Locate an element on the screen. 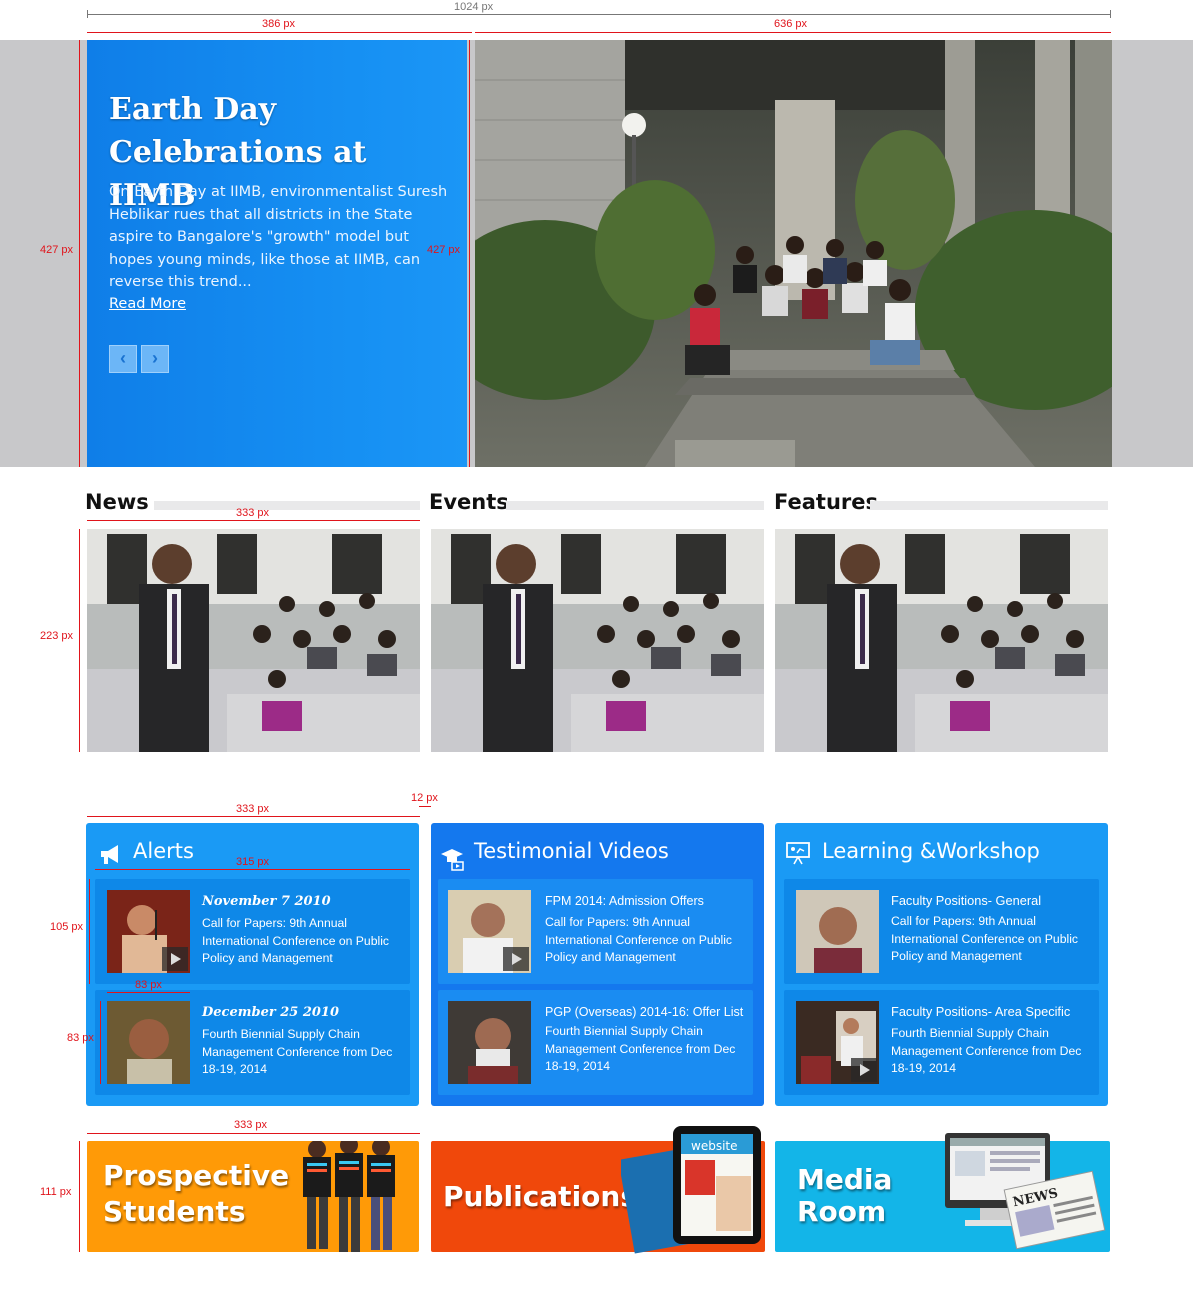 The height and width of the screenshot is (1300, 1193). banner-width-line is located at coordinates (253, 1133).